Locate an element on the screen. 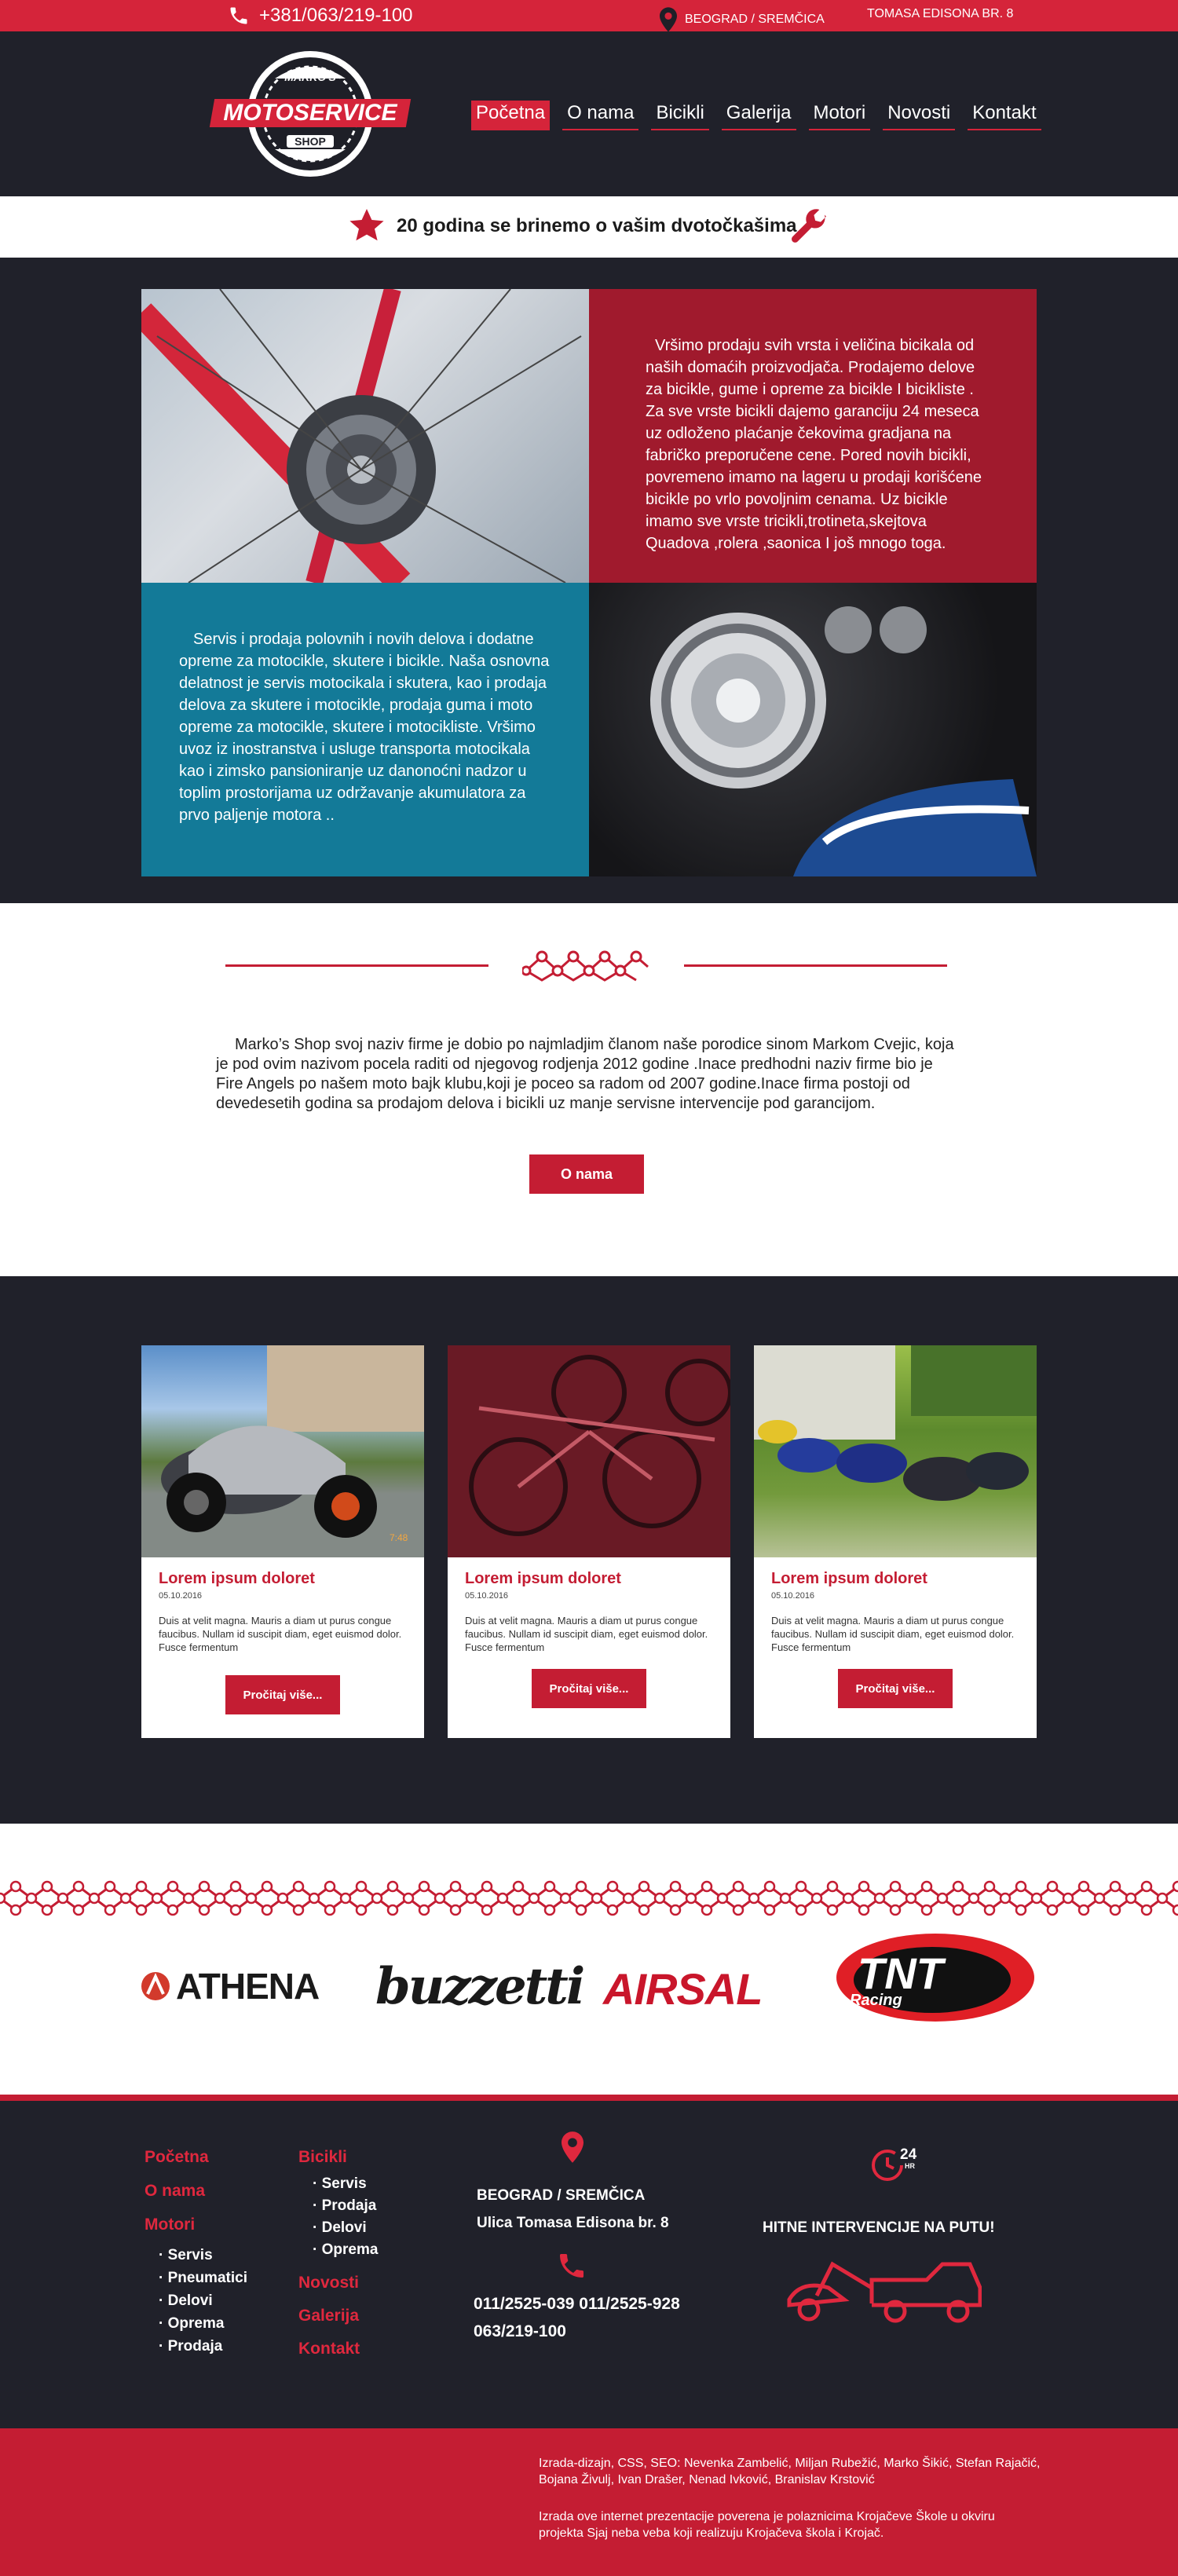  partner-athena: ATHENA is located at coordinates (230, 1986).